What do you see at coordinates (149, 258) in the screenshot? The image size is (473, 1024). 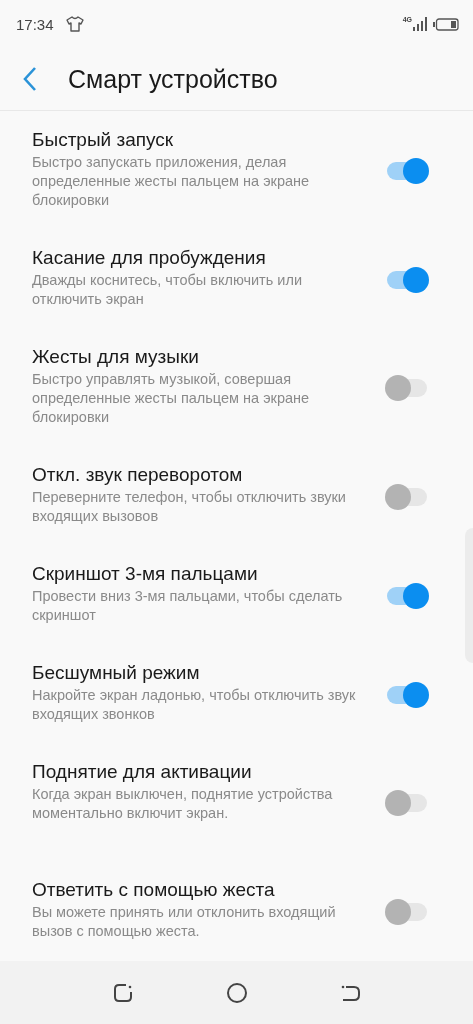 I see `setting-title: Касание для пробуждения` at bounding box center [149, 258].